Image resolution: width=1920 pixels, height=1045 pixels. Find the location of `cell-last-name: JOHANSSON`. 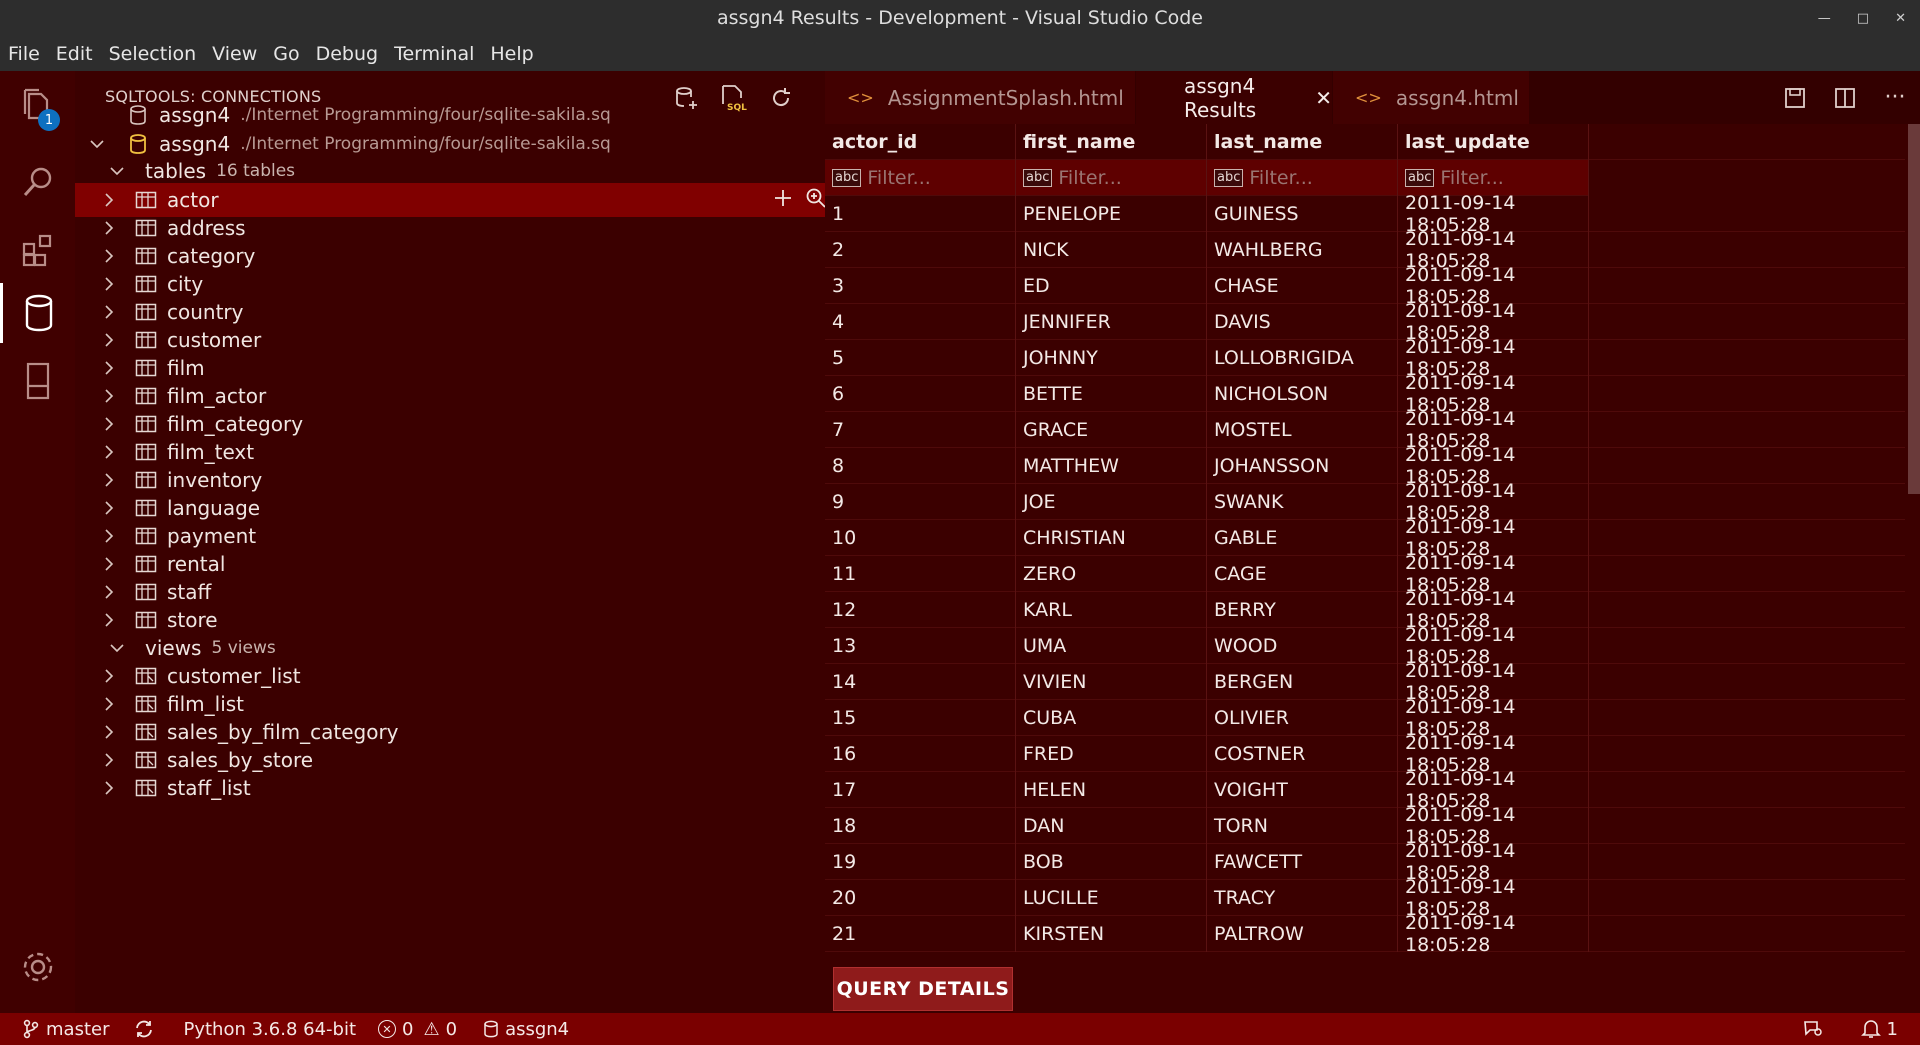

cell-last-name: JOHANSSON is located at coordinates (1302, 465).